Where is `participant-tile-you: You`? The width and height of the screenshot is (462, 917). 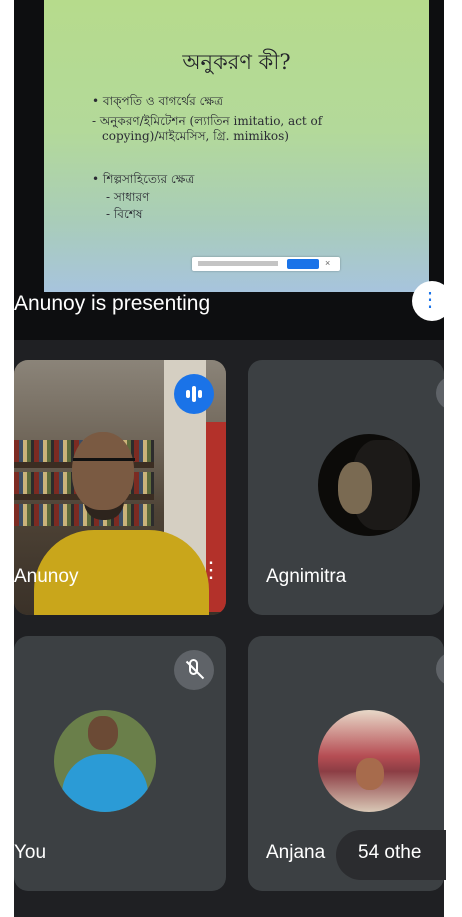
participant-tile-you: You is located at coordinates (120, 763).